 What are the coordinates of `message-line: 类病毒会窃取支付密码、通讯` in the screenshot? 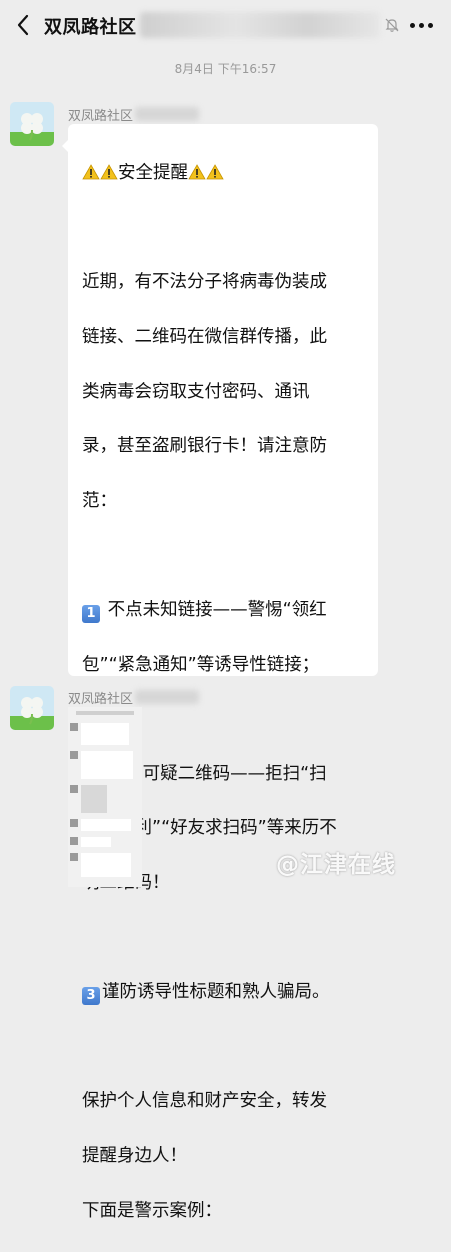 It's located at (196, 391).